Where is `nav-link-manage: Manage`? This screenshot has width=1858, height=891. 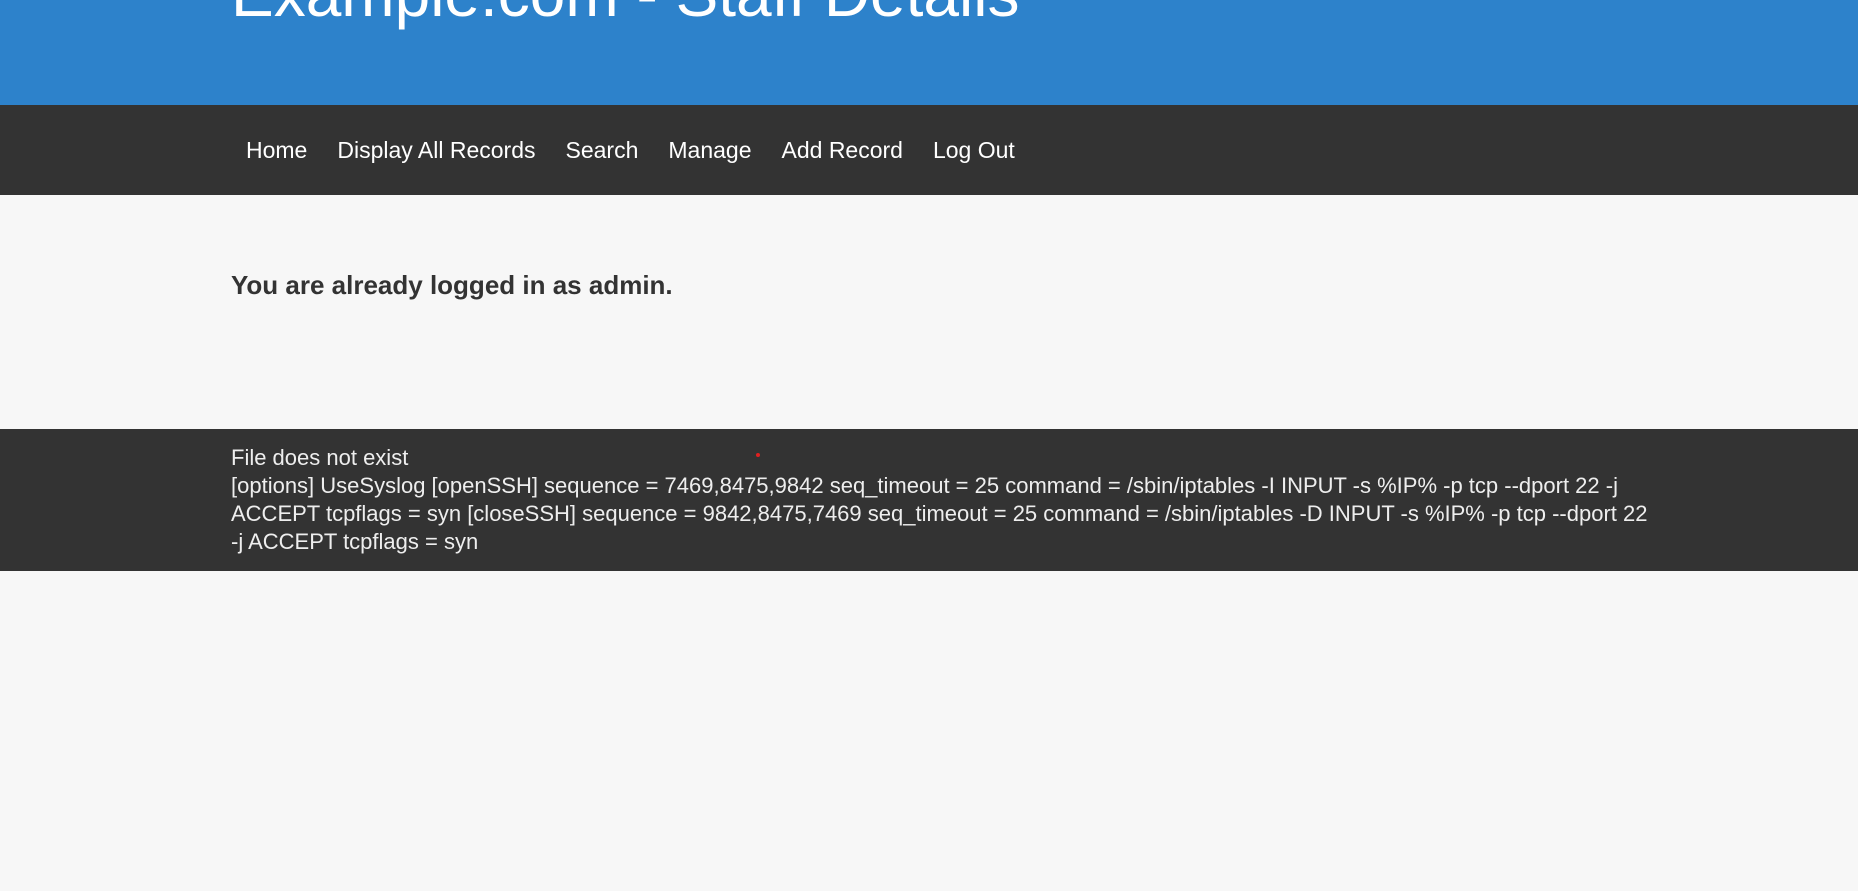
nav-link-manage: Manage is located at coordinates (709, 150).